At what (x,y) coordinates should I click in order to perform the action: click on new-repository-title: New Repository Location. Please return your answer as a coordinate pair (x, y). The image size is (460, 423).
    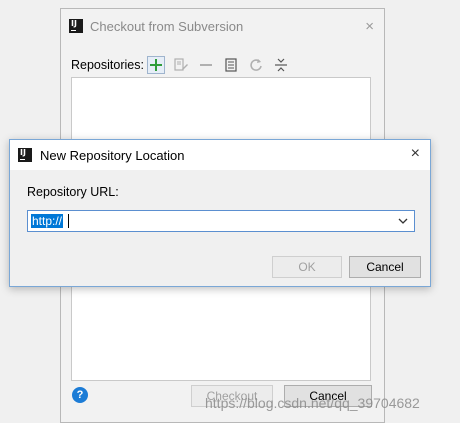
    Looking at the image, I should click on (112, 155).